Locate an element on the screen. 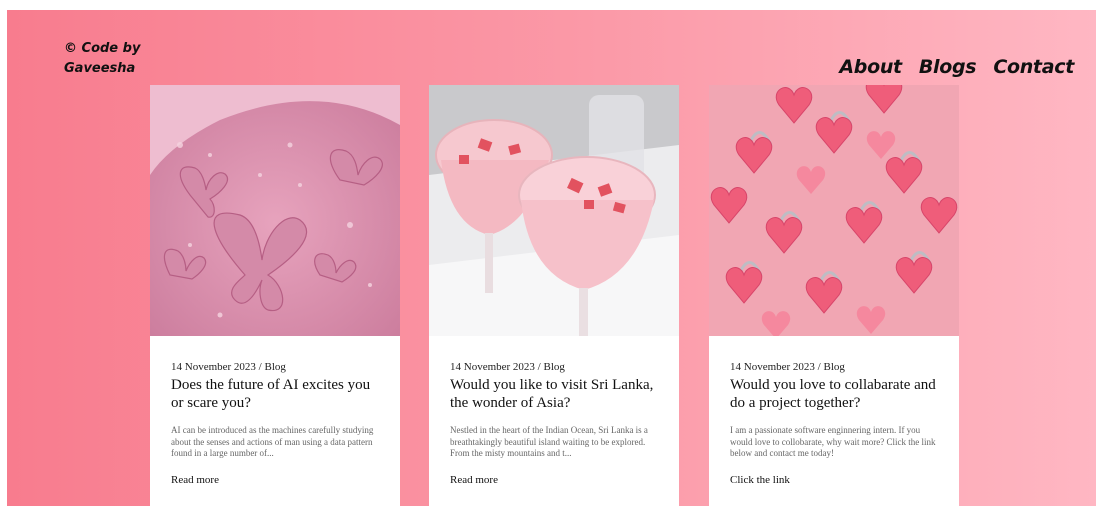 The height and width of the screenshot is (506, 1096). nav-about: About is located at coordinates (870, 67).